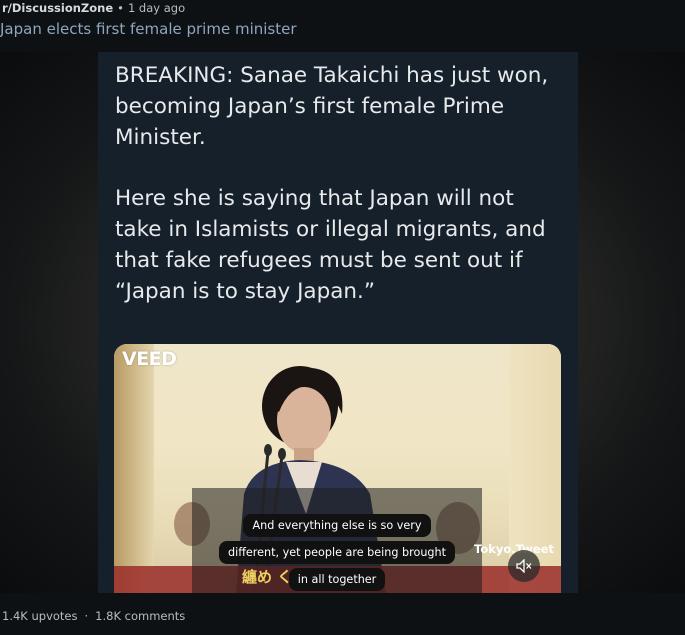 Image resolution: width=685 pixels, height=635 pixels. I want to click on post-stats: 1.4K upvotes · 1.8K comments, so click(93, 616).